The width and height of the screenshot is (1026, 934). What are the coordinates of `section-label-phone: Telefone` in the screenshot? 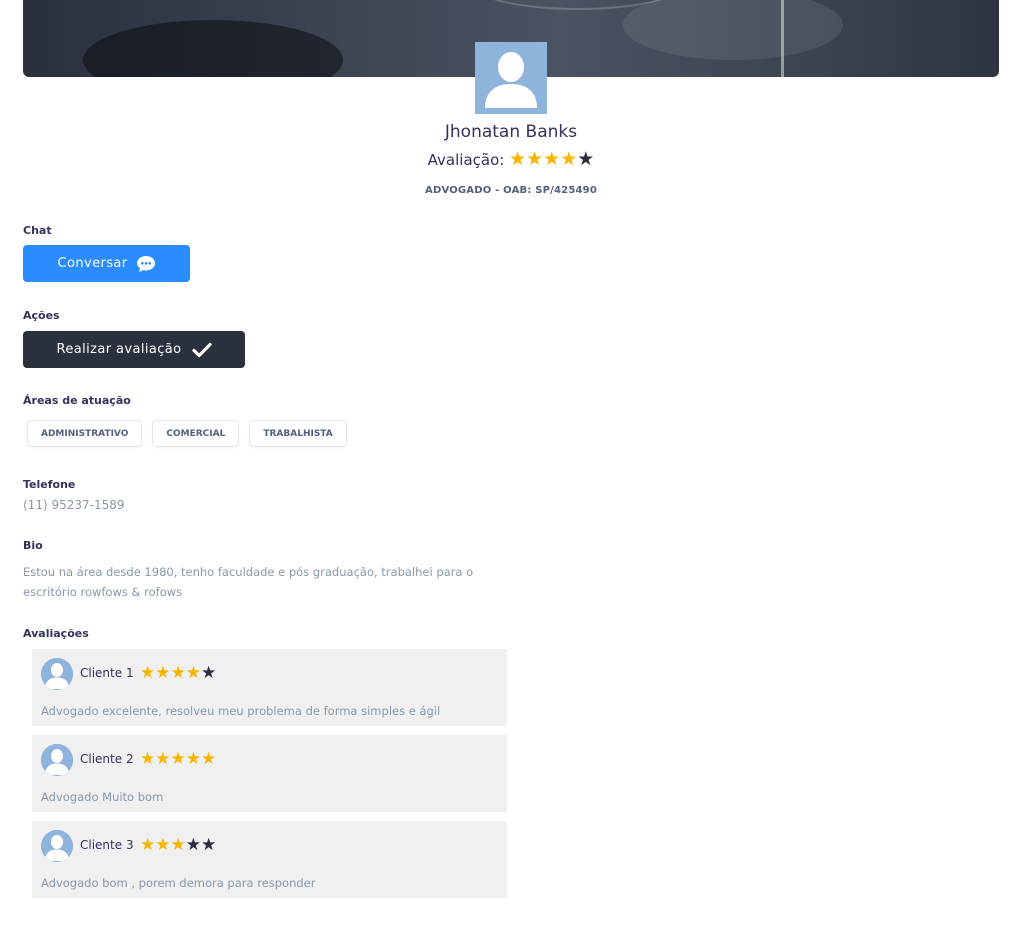 It's located at (49, 484).